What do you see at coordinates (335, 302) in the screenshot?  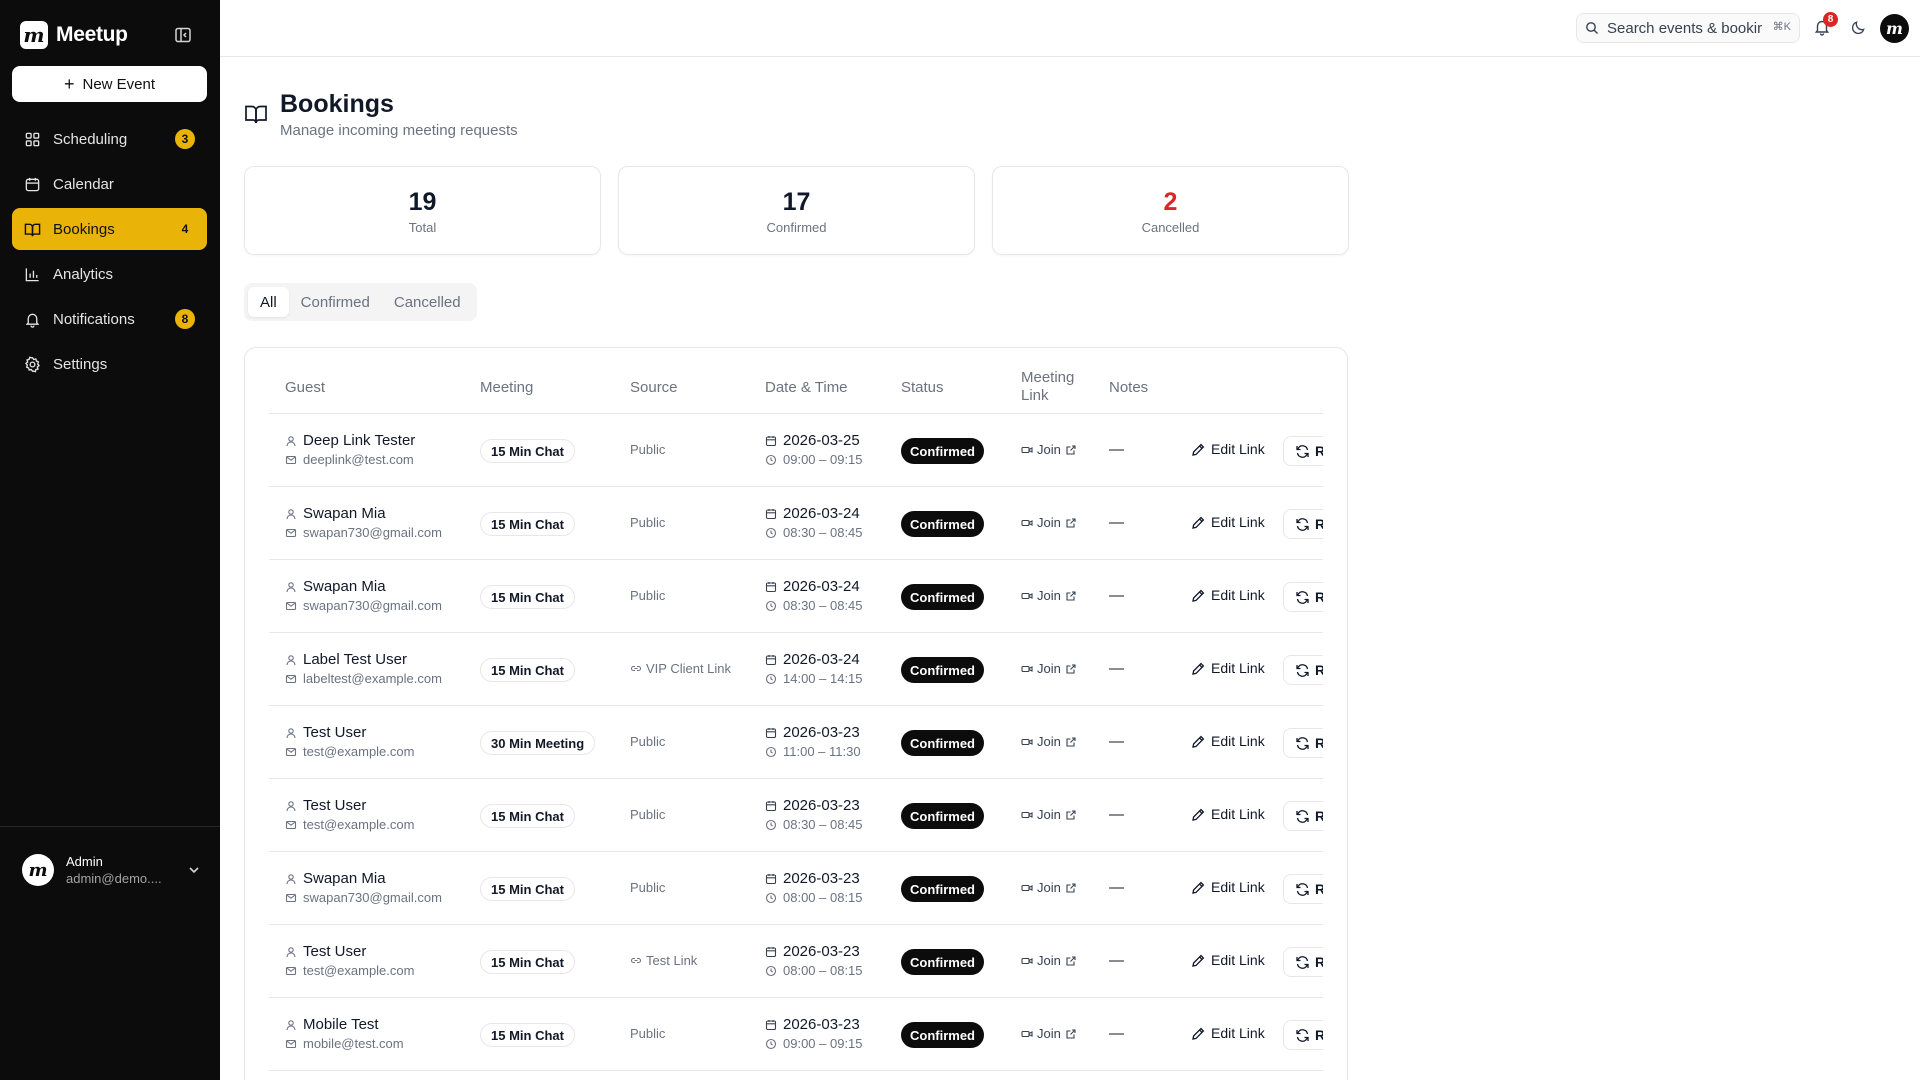 I see `tab-confirmed: Confirmed` at bounding box center [335, 302].